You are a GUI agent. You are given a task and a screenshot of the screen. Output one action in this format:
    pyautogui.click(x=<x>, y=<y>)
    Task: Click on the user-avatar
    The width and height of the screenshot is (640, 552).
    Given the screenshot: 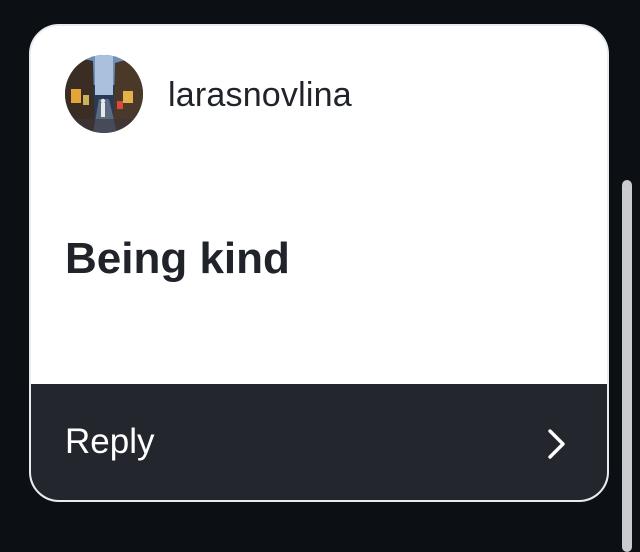 What is the action you would take?
    pyautogui.click(x=104, y=94)
    